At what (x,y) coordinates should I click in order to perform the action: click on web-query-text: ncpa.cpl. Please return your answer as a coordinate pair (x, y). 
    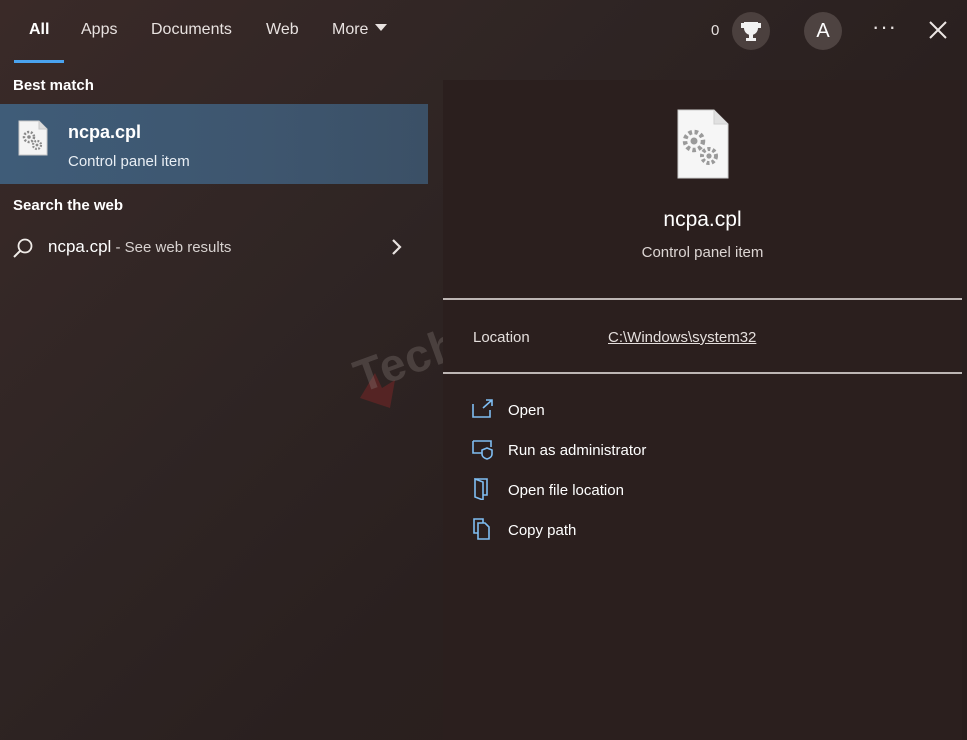
    Looking at the image, I should click on (80, 246).